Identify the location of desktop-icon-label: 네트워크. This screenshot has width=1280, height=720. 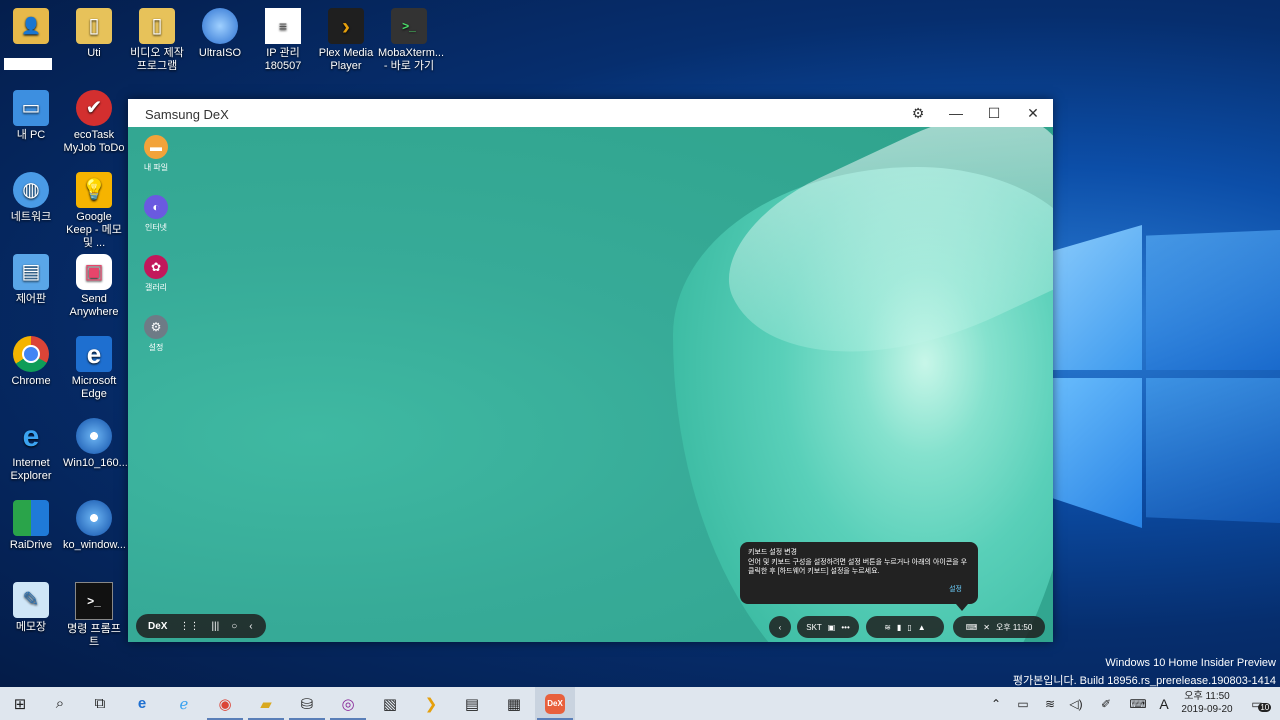
(31, 217).